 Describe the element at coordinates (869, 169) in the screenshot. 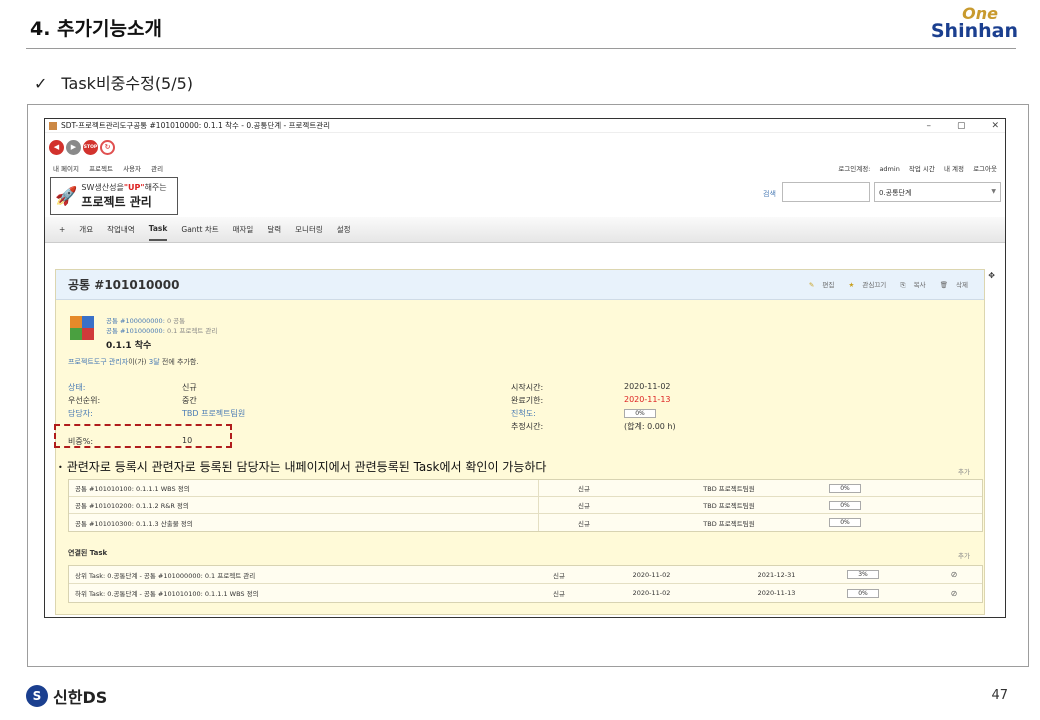

I see `login-label: 로그인계정: admin` at that location.